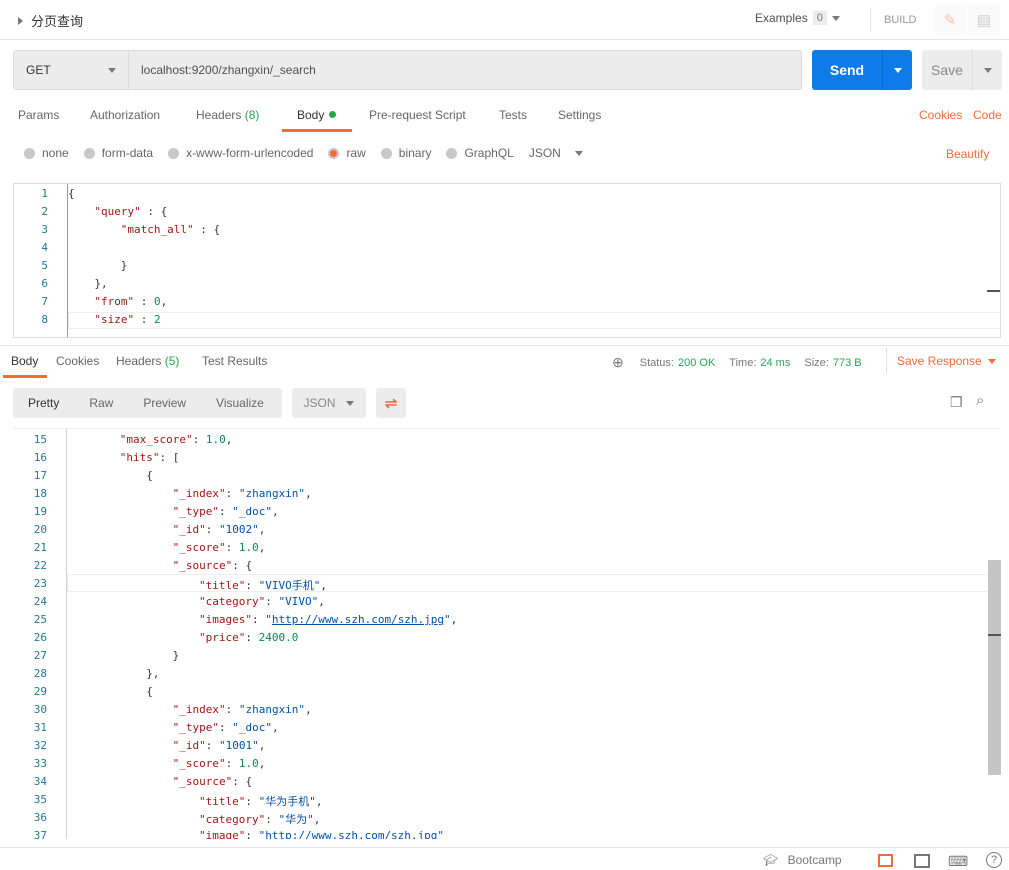  I want to click on code-line: }, so click(176, 655).